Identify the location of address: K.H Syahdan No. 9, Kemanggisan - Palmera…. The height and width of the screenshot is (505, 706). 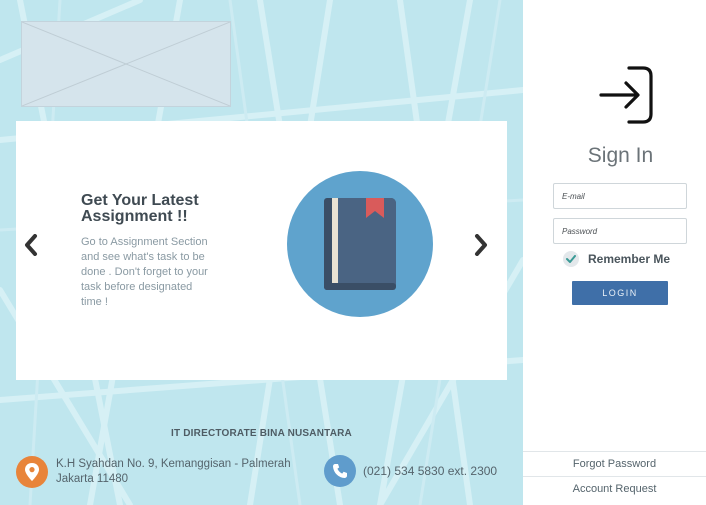
(186, 472).